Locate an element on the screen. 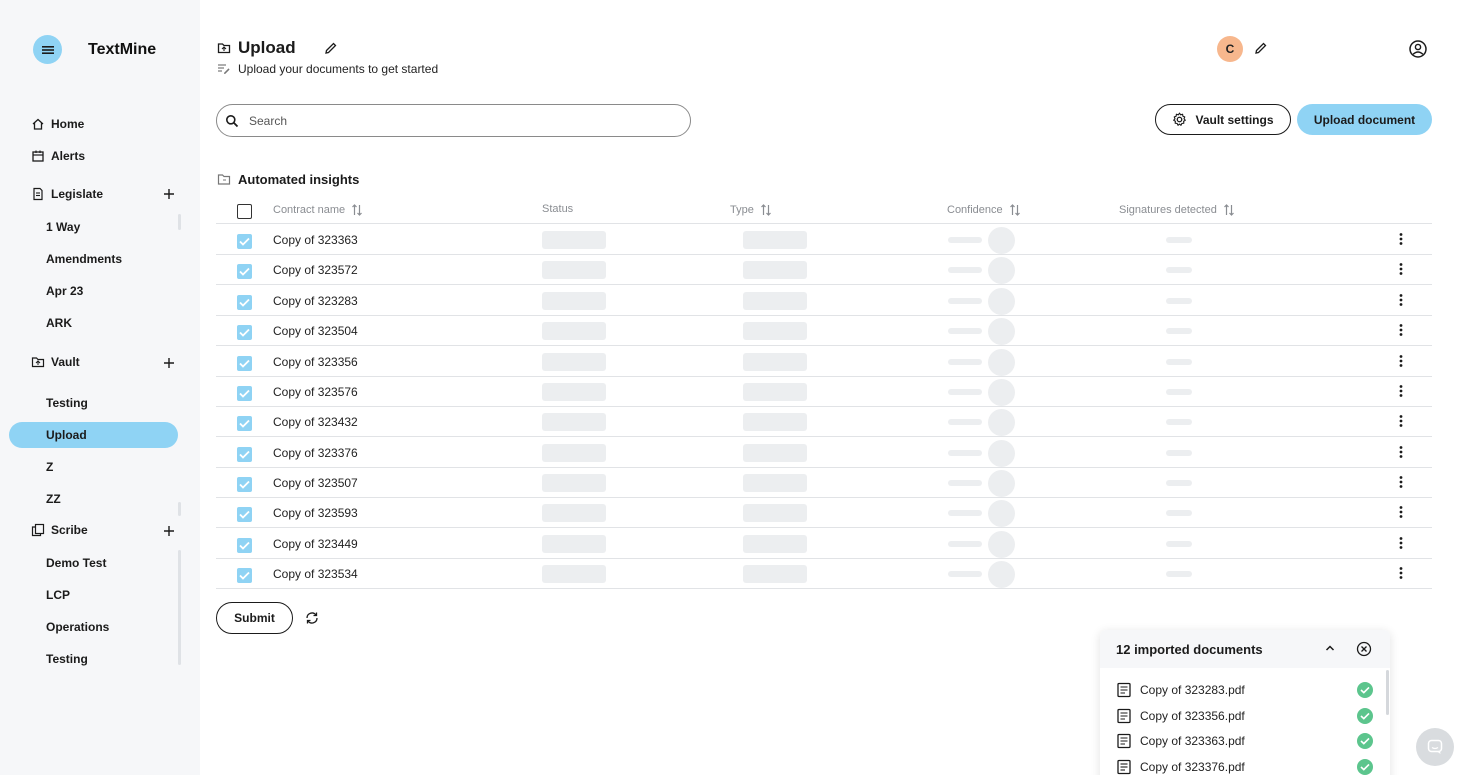 Image resolution: width=1465 pixels, height=775 pixels. vault-item-z: Z is located at coordinates (49, 467).